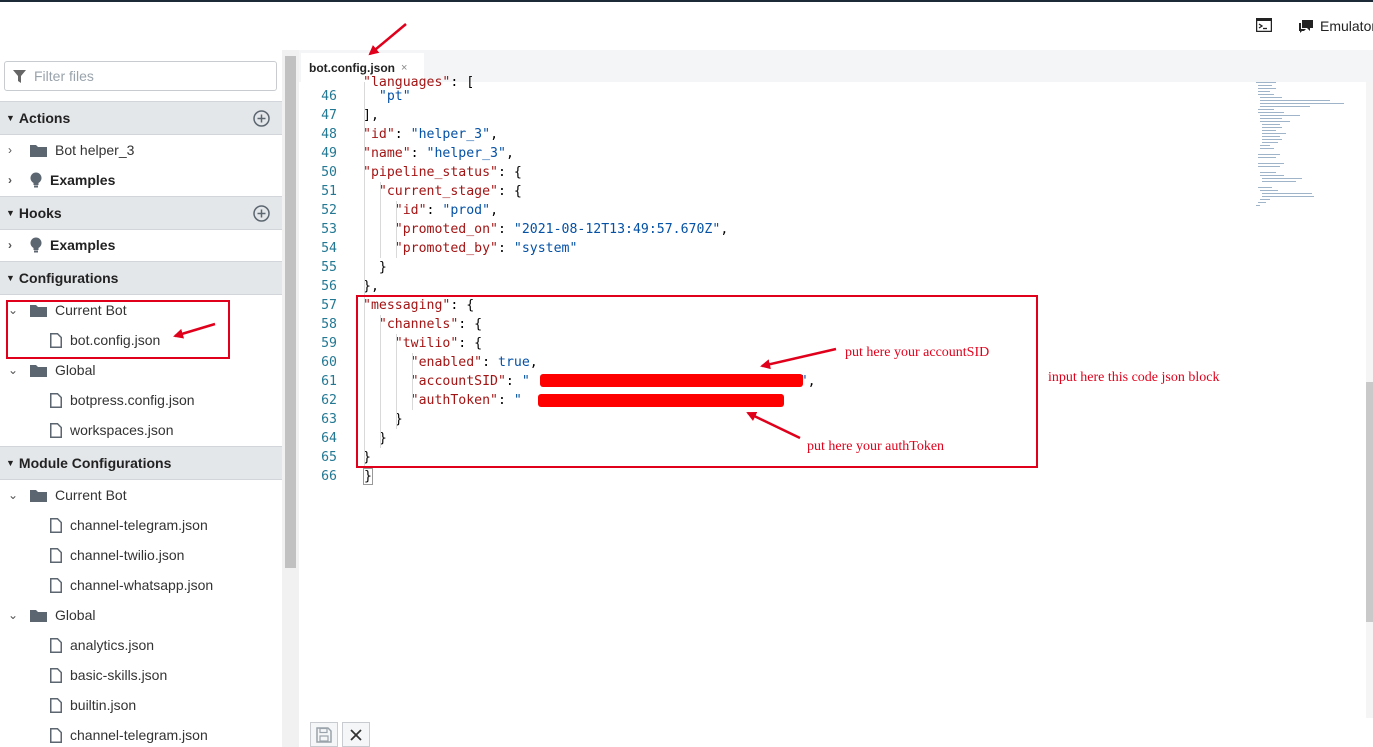 This screenshot has width=1373, height=747. Describe the element at coordinates (1300, 144) in the screenshot. I see `code-minimap` at that location.